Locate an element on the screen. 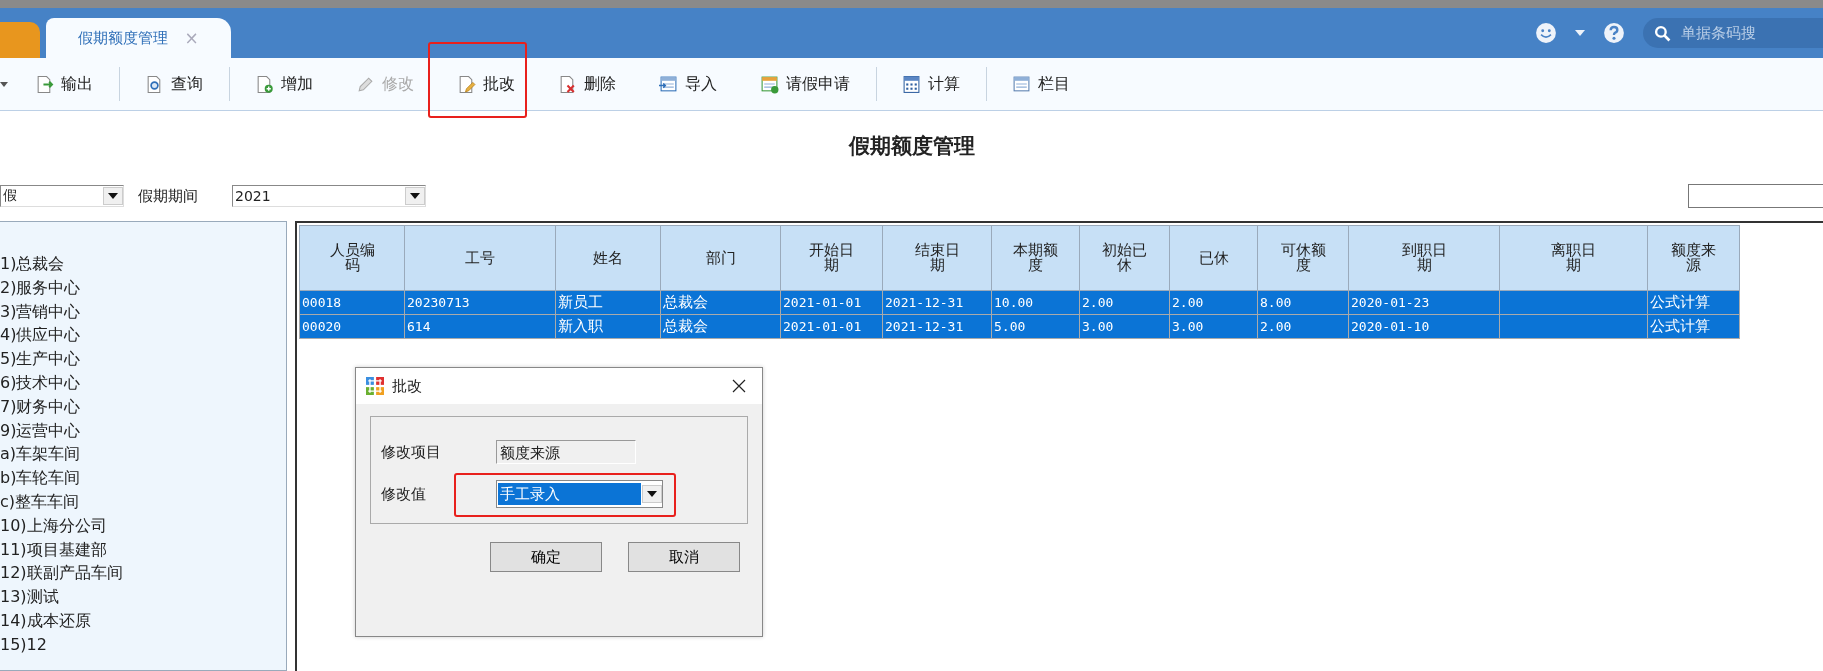  table-cell: 8.00 is located at coordinates (1303, 302).